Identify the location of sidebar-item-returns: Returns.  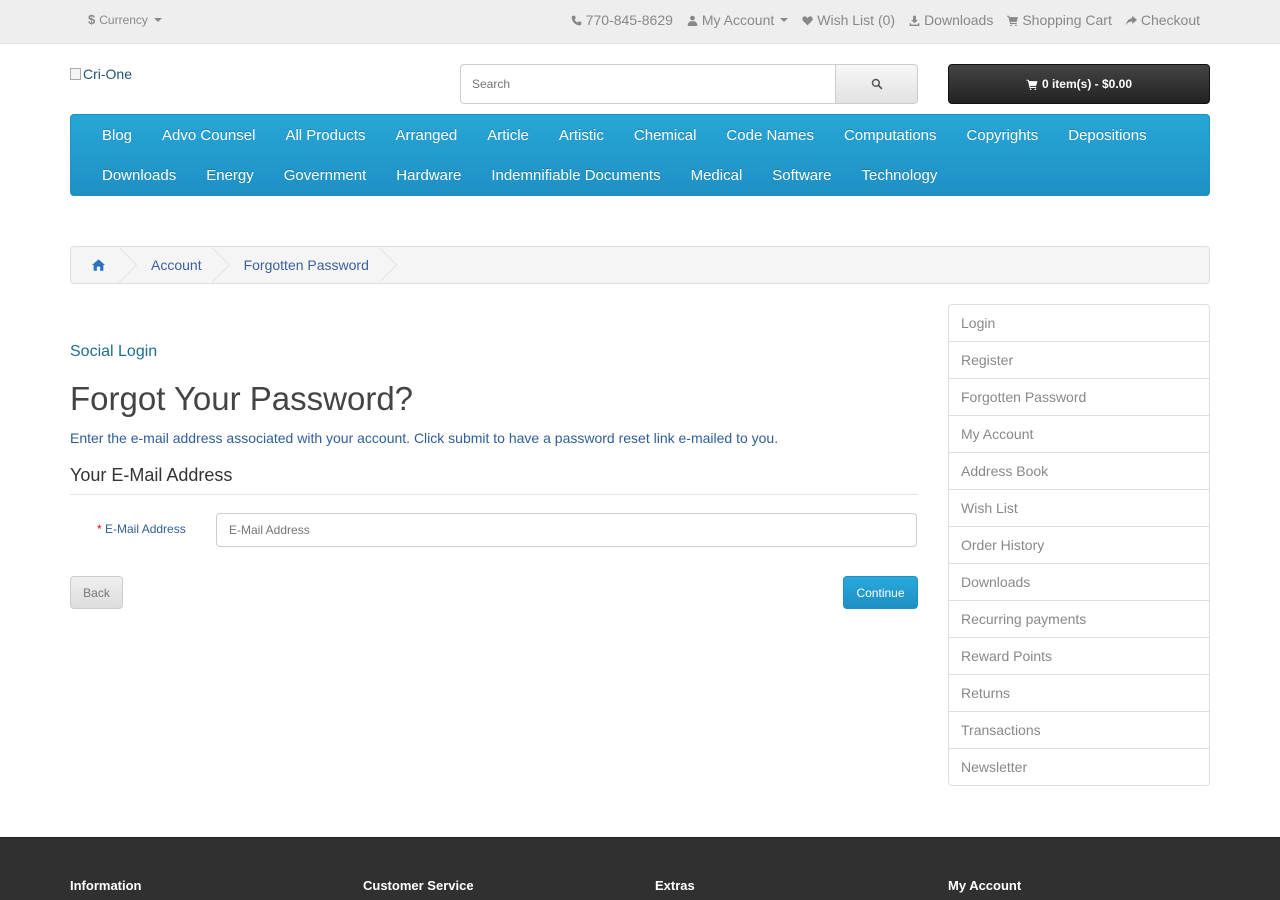
(1079, 693).